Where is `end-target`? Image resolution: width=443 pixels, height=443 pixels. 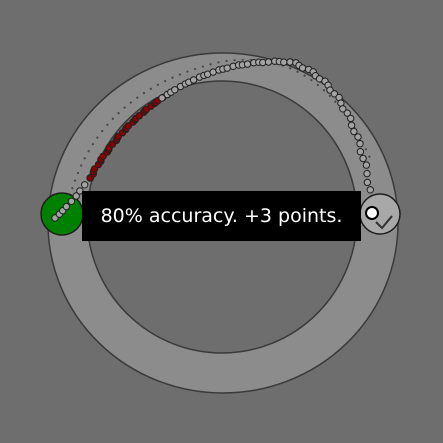 end-target is located at coordinates (380, 214).